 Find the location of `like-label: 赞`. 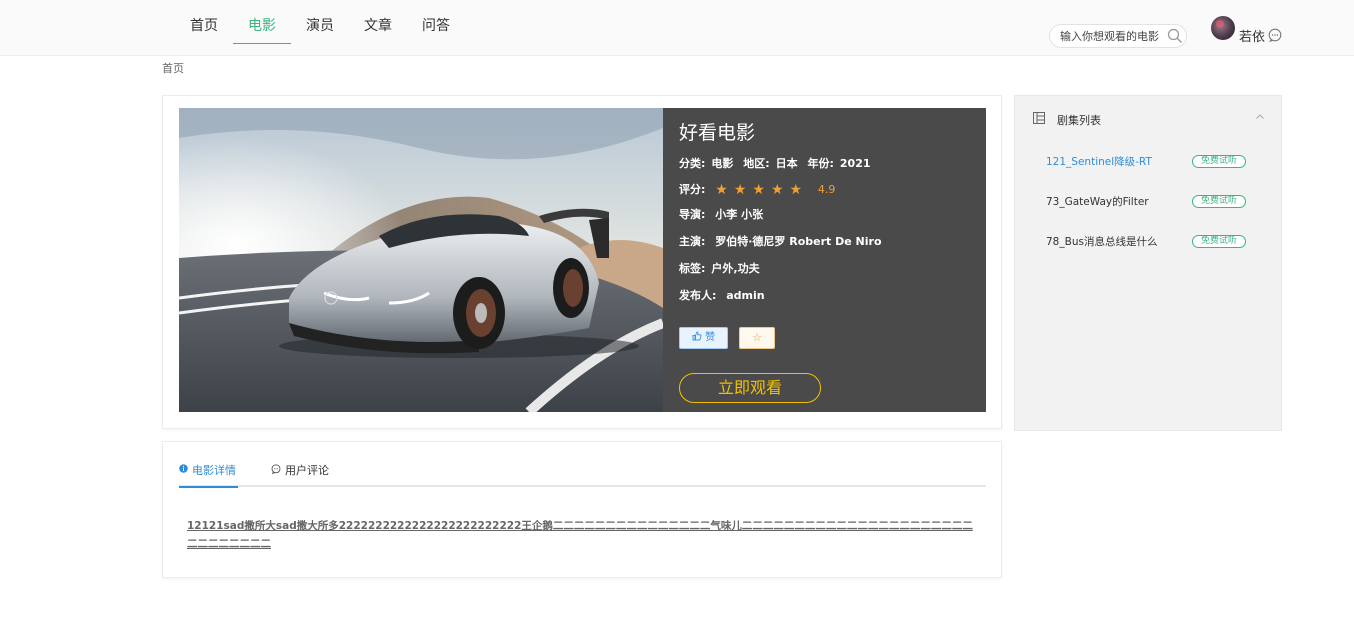

like-label: 赞 is located at coordinates (710, 337).